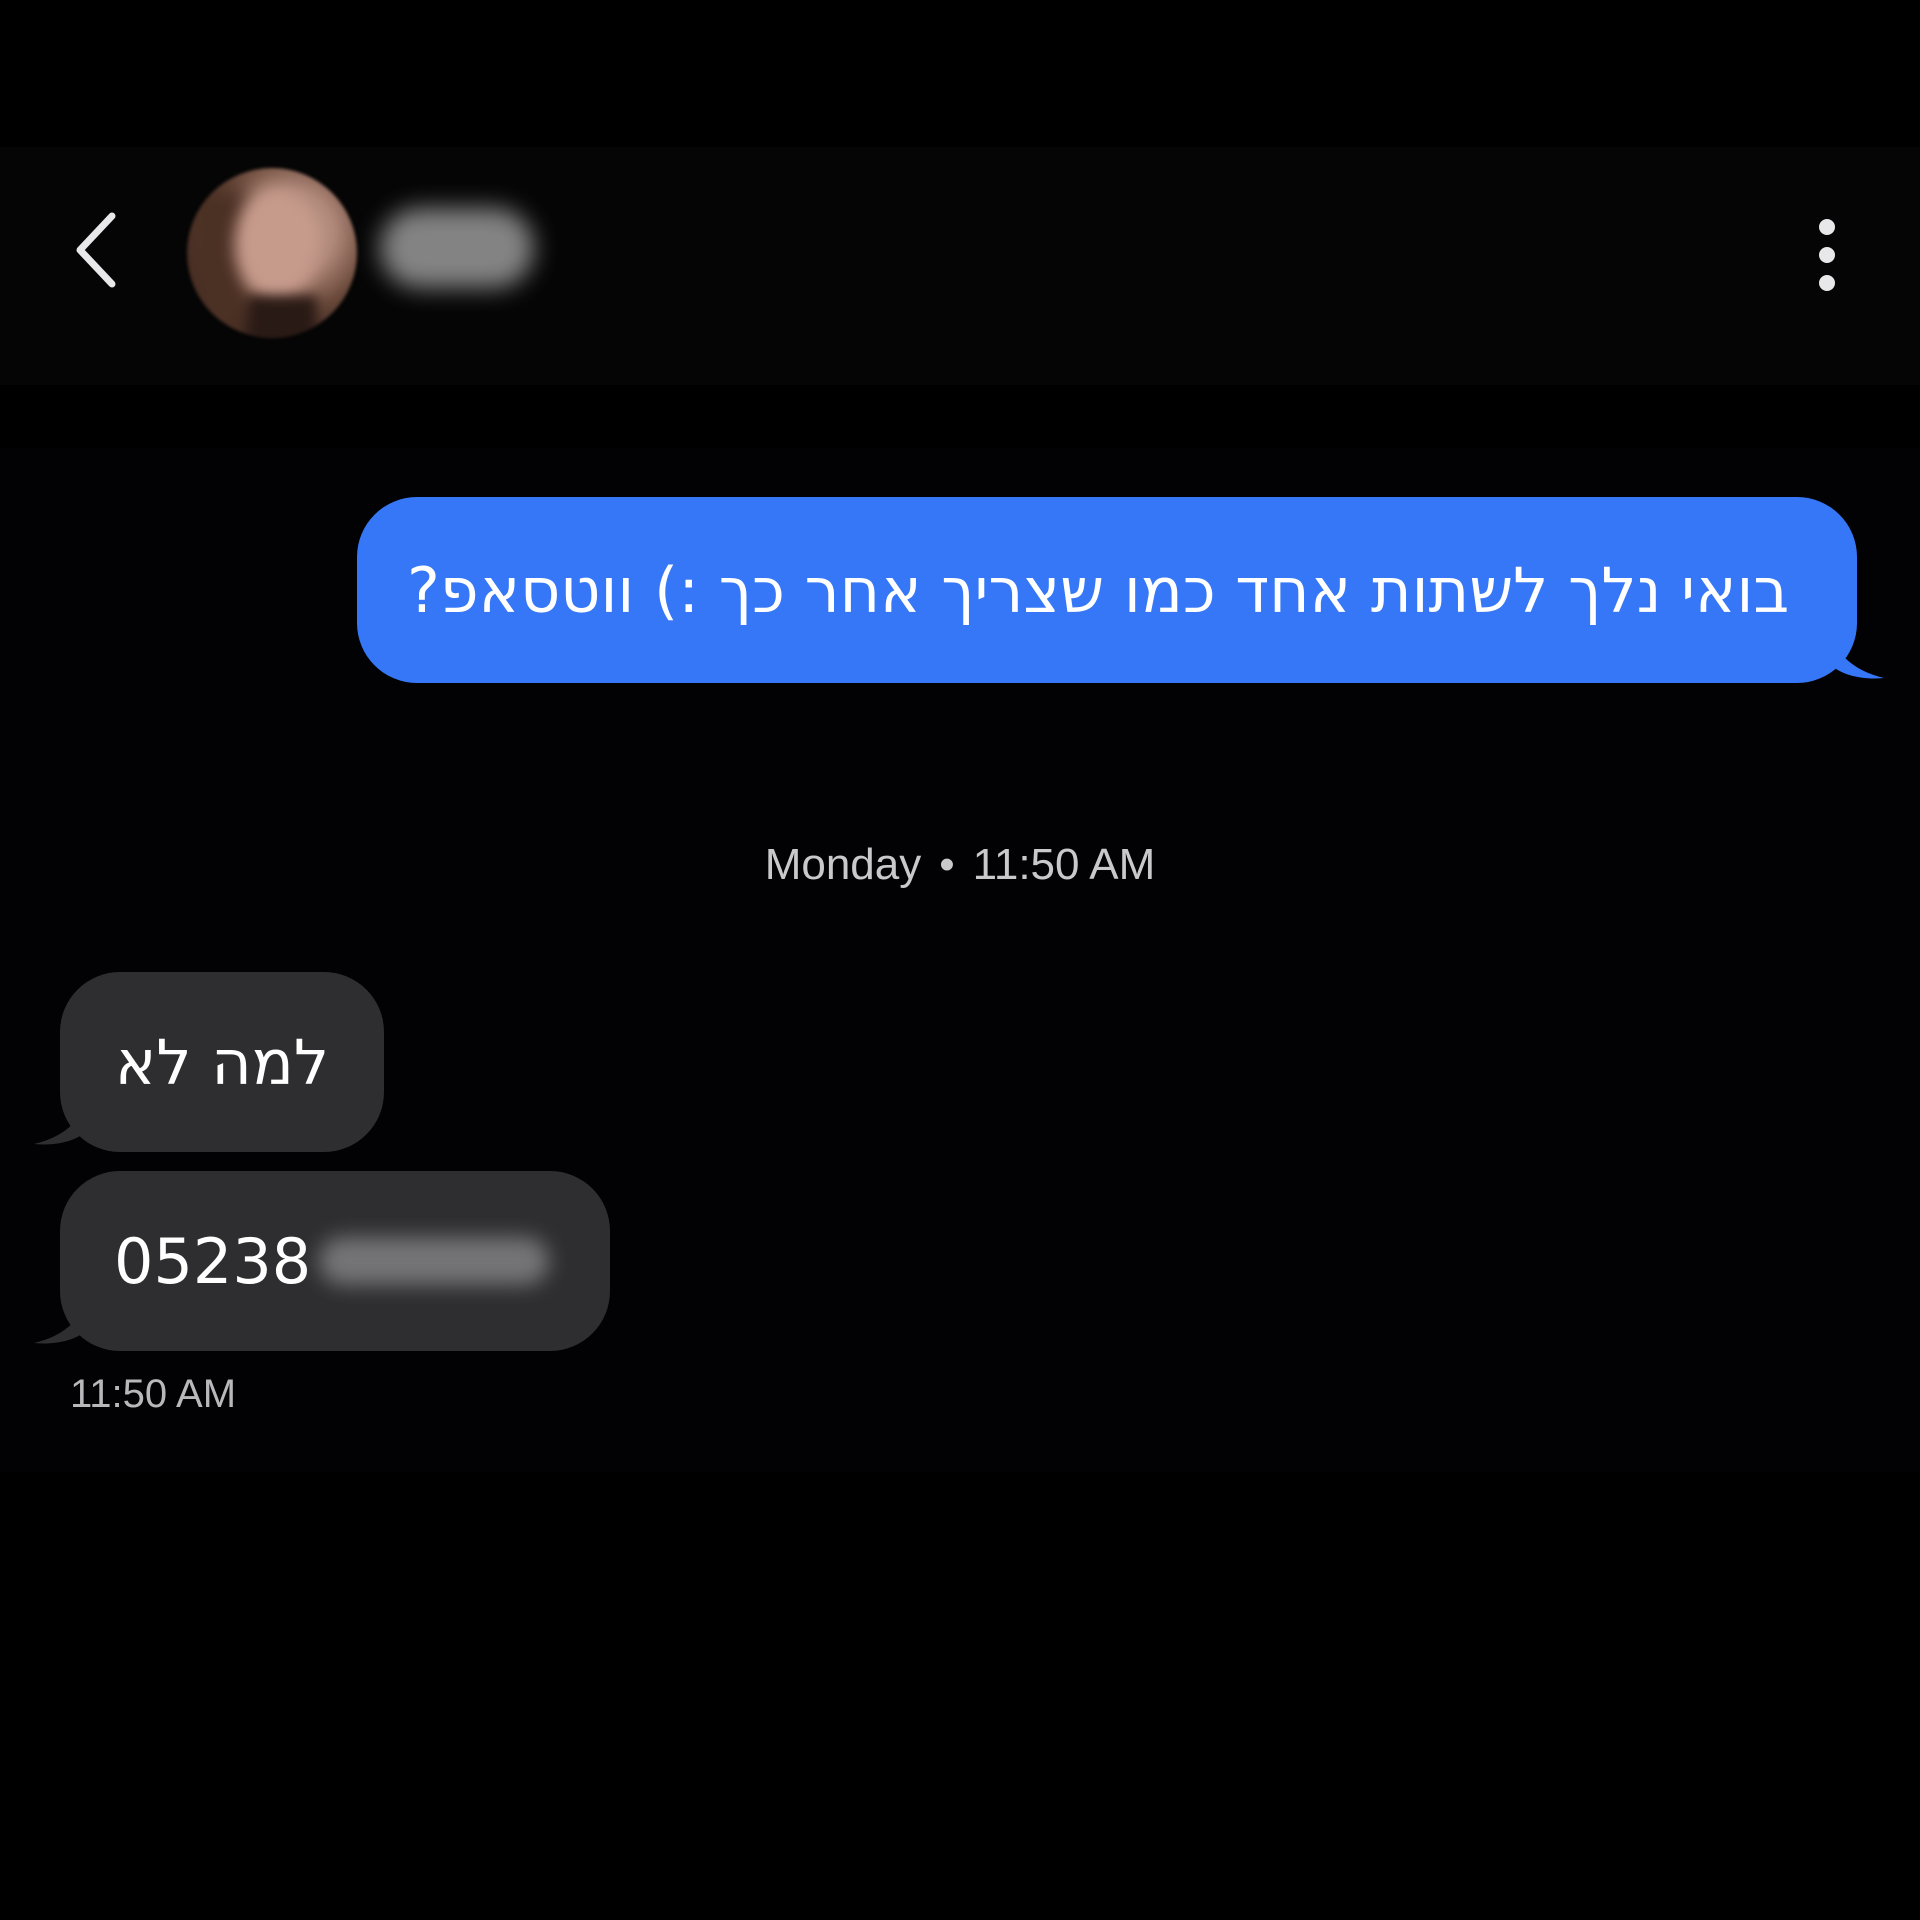  I want to click on message-timestamp: 11:50 AM, so click(153, 1394).